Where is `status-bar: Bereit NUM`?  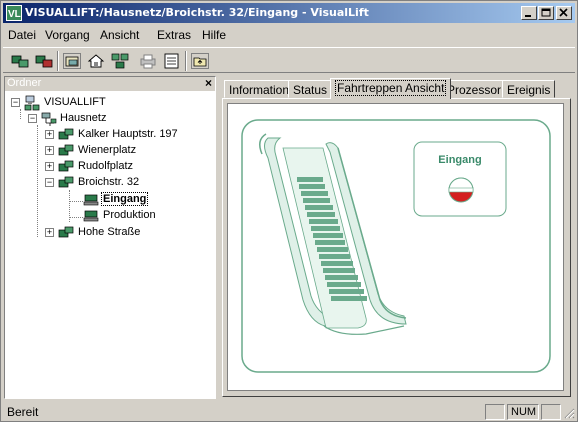 status-bar: Bereit NUM is located at coordinates (289, 411).